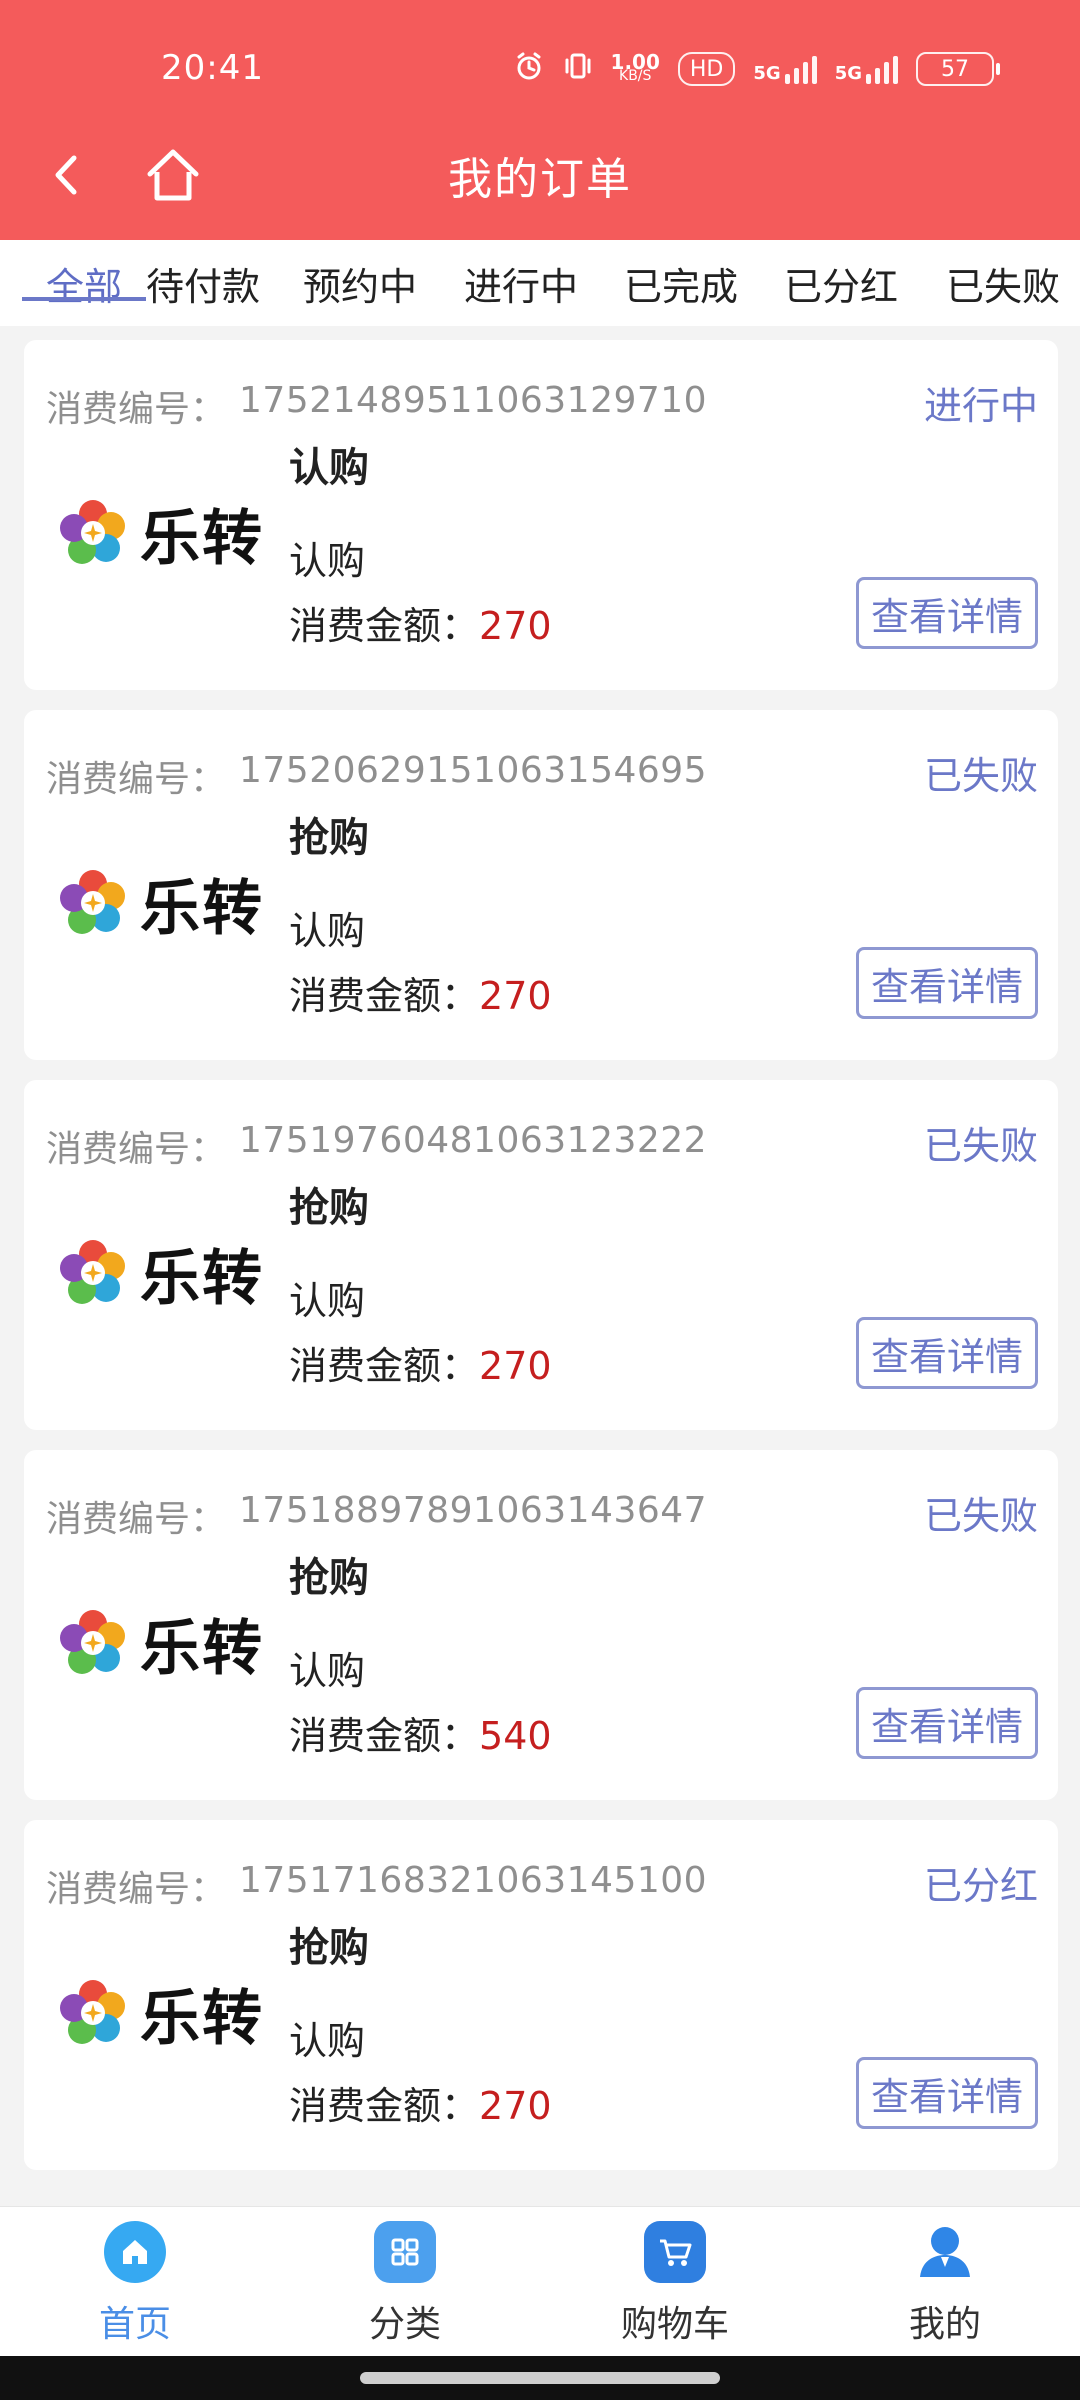 Image resolution: width=1080 pixels, height=2400 pixels. I want to click on nav-label: 分类, so click(404, 2324).